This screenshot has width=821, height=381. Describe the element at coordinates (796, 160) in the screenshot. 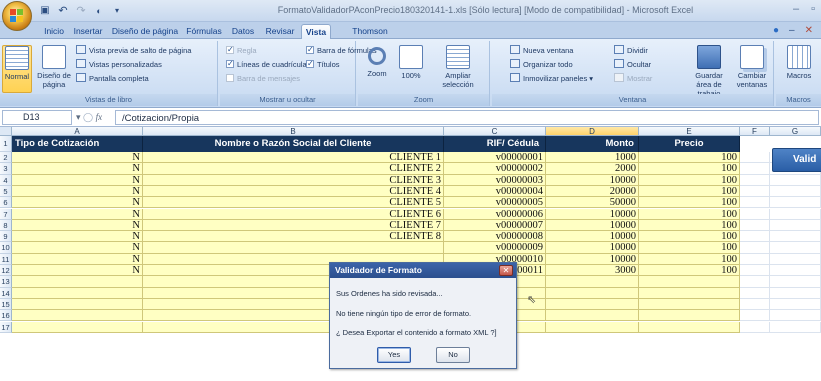

I see `validate-button: Valid` at that location.